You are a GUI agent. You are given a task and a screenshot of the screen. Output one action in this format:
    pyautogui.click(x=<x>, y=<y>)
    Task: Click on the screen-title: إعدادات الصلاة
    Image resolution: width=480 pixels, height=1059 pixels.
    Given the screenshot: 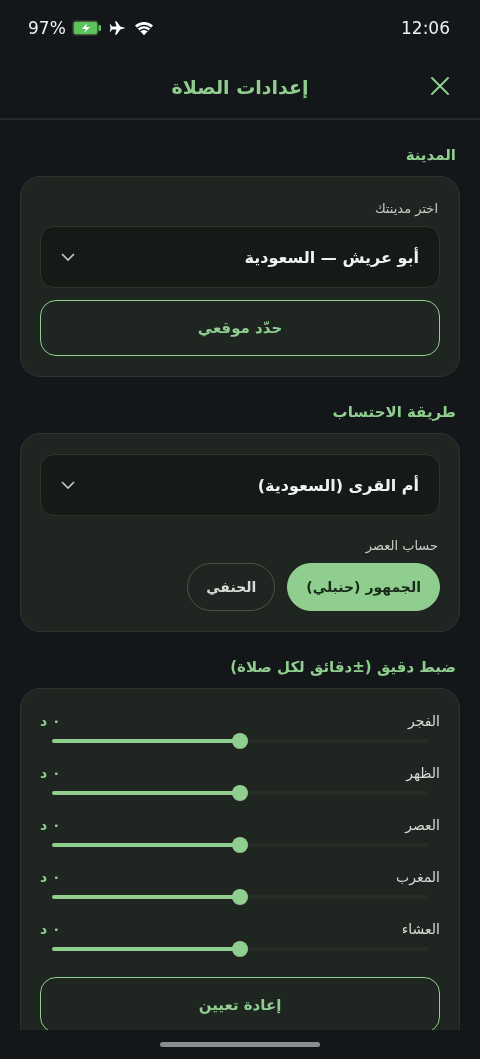 What is the action you would take?
    pyautogui.click(x=240, y=87)
    